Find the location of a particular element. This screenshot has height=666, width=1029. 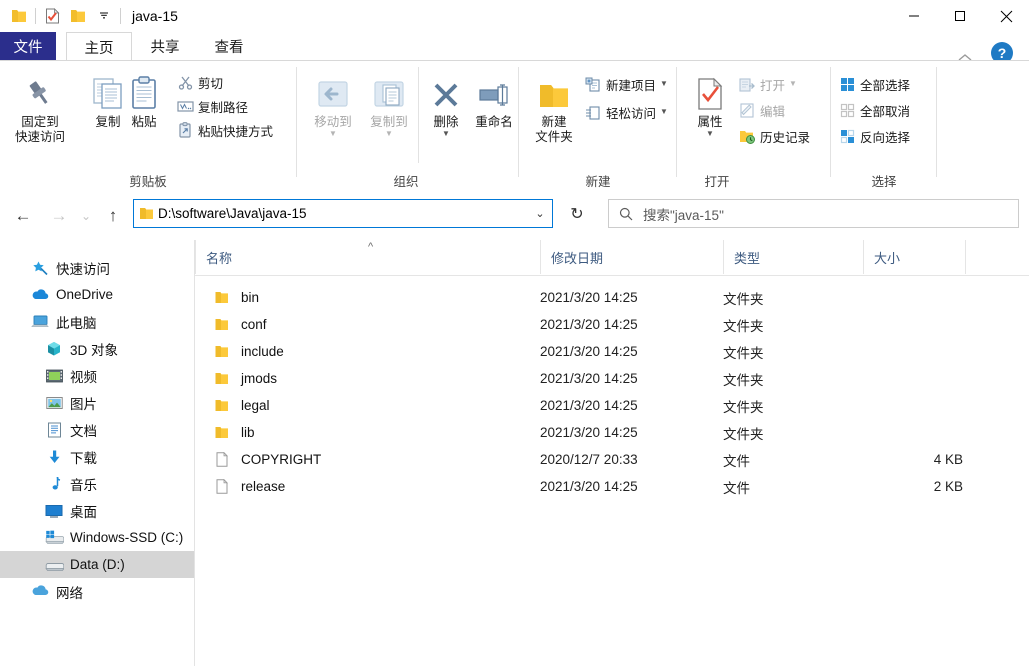

ribbon-group-organize: 移动到 ▼ 复制到 ▼ 删除 ▼ 重命名 组织 is located at coordinates (406, 127).